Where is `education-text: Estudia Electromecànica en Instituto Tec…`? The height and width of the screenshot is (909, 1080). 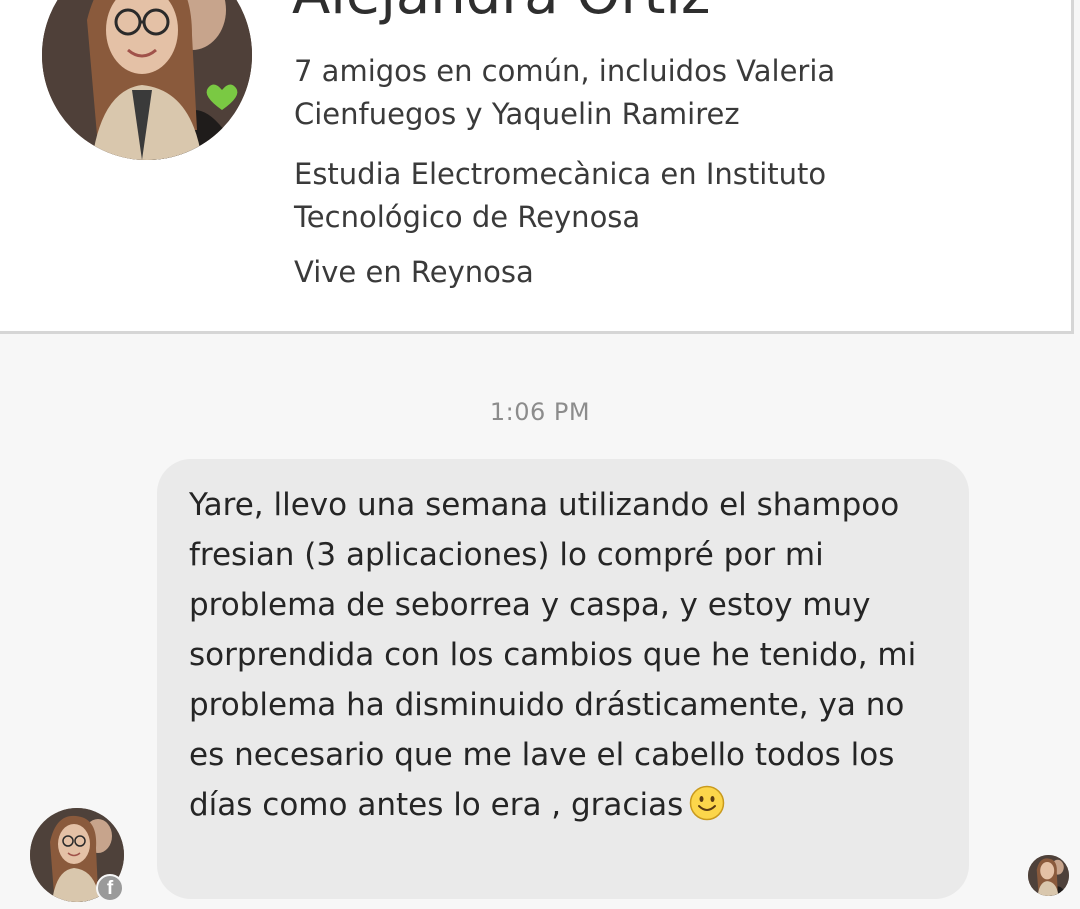
education-text: Estudia Electromecànica en Instituto Tec… is located at coordinates (560, 195).